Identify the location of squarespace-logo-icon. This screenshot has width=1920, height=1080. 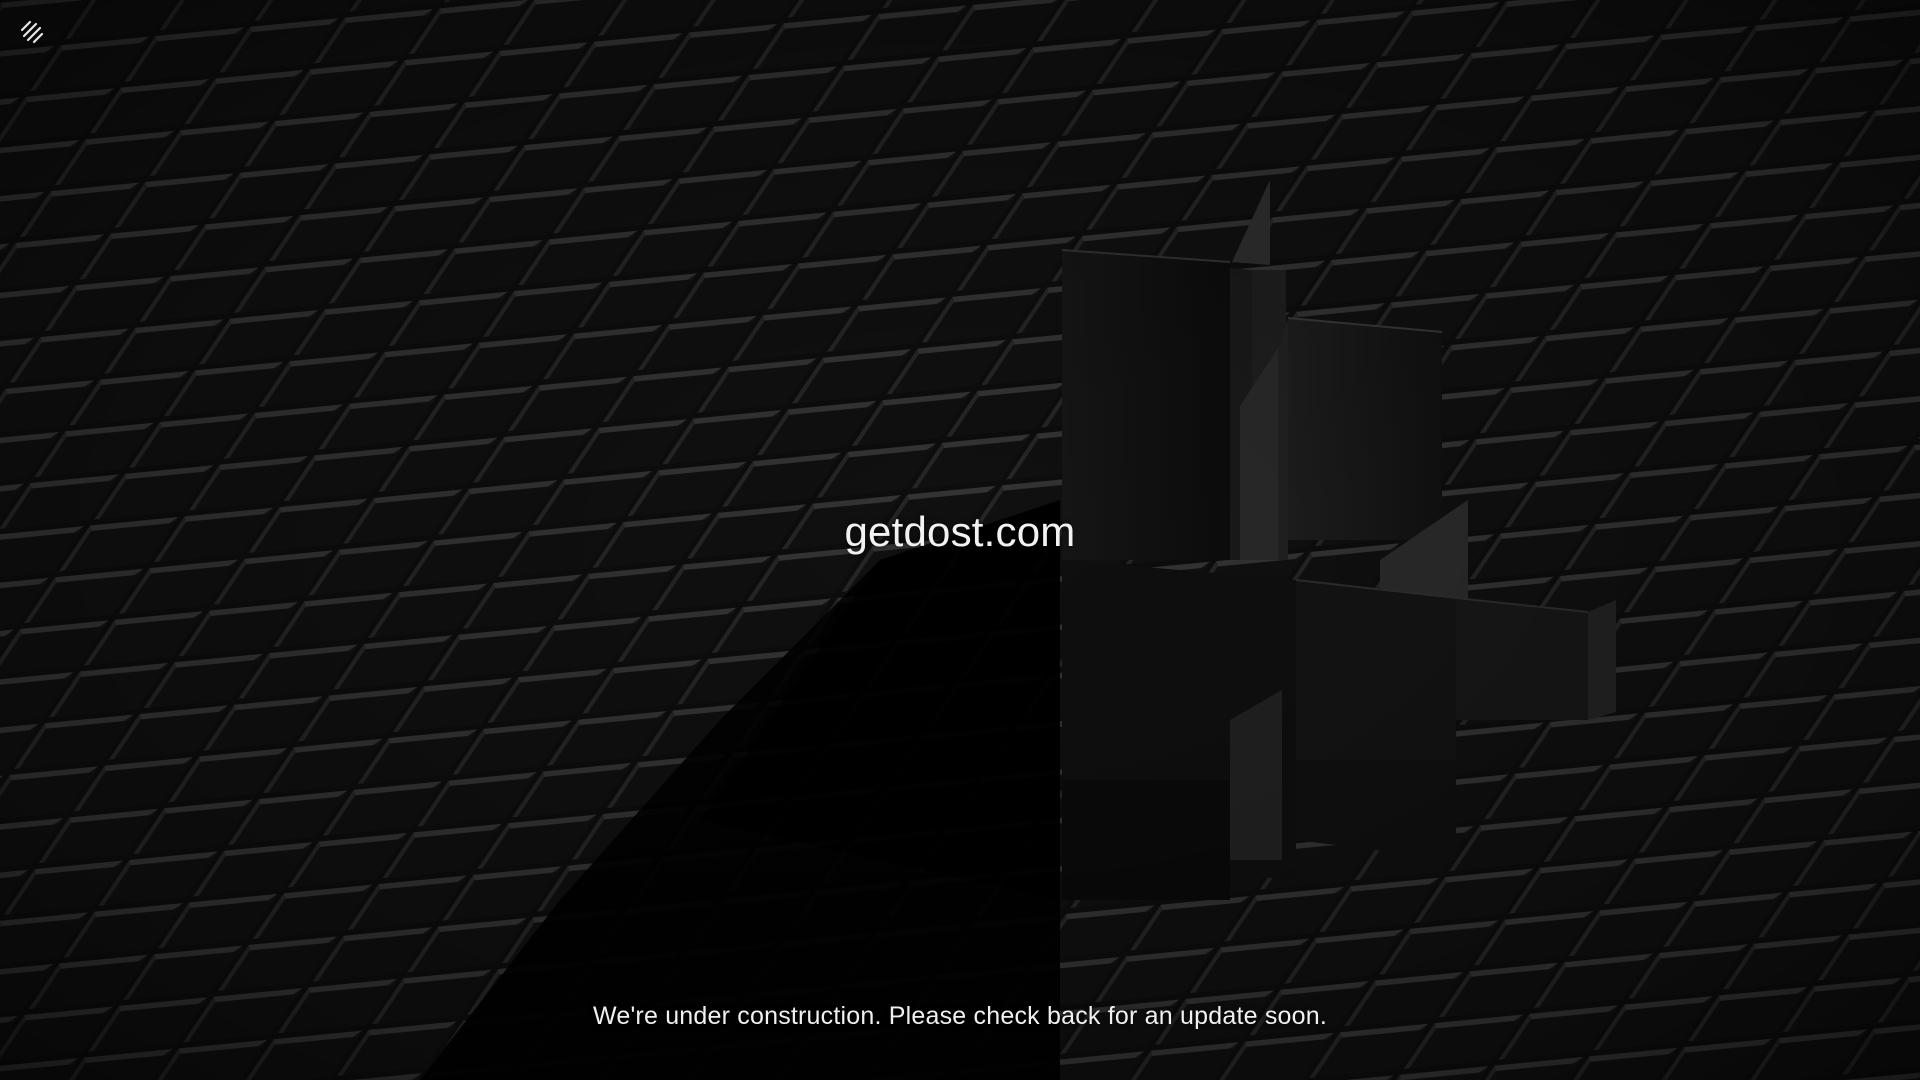
(32, 32).